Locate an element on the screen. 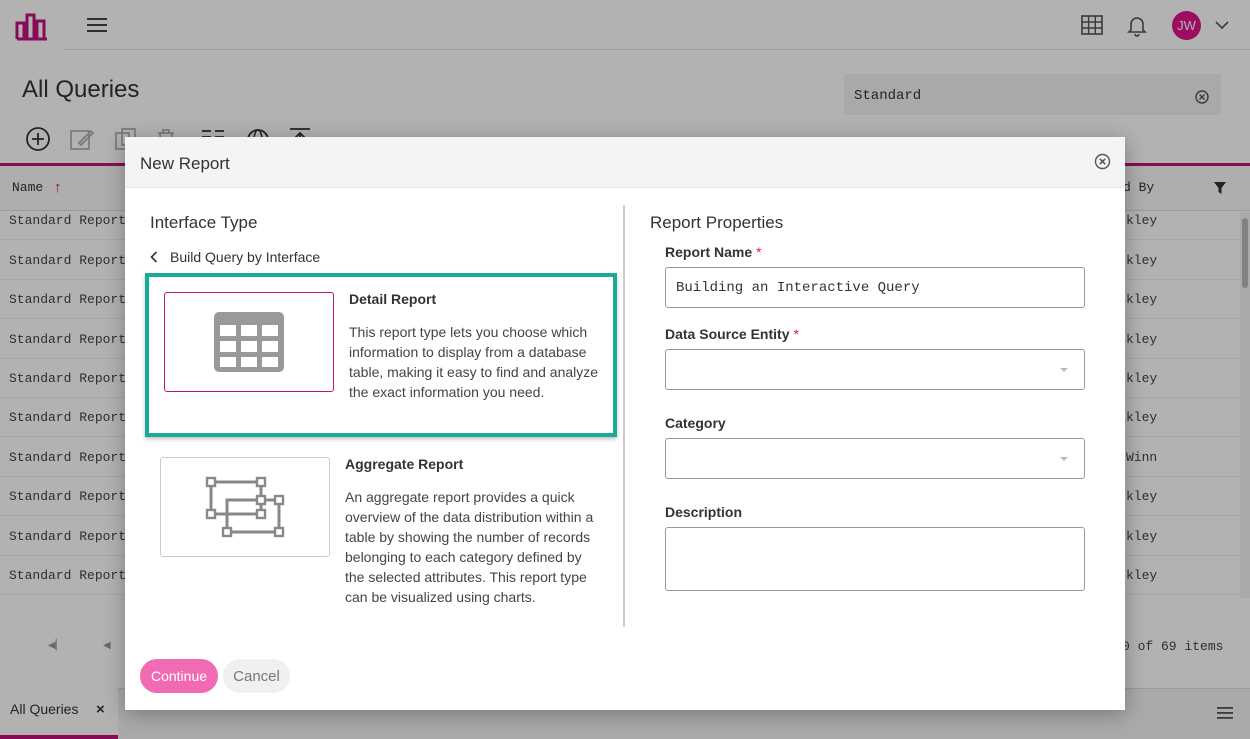 This screenshot has height=739, width=1250. aggregate-report-thumbnail is located at coordinates (245, 507).